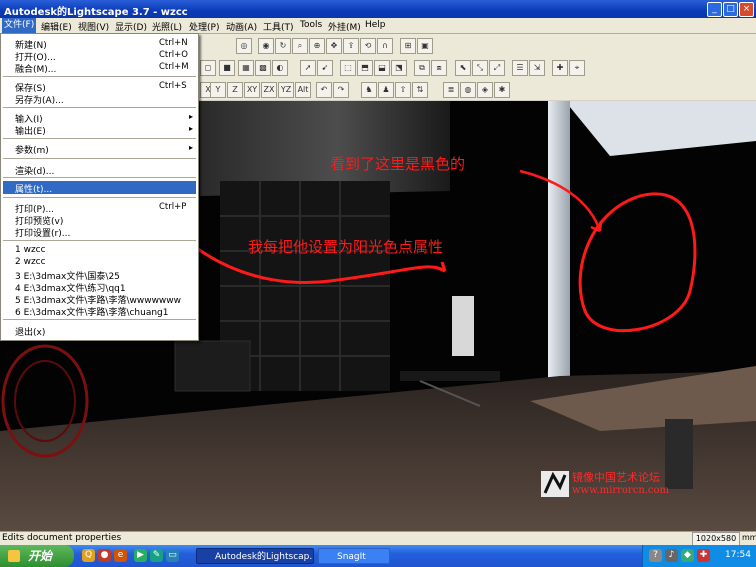 The image size is (756, 567). What do you see at coordinates (62, 538) in the screenshot?
I see `status-text: Edits document properties` at bounding box center [62, 538].